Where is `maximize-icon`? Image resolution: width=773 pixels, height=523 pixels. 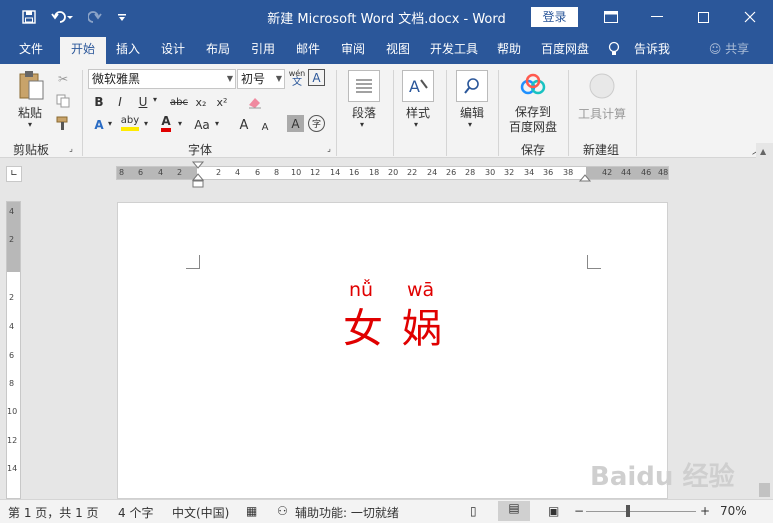 maximize-icon is located at coordinates (703, 17).